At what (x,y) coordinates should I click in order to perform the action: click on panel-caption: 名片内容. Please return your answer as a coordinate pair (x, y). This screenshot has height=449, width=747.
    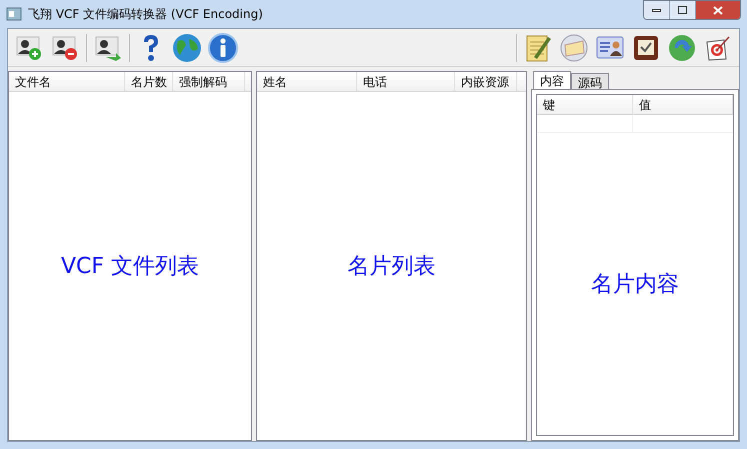
    Looking at the image, I should click on (635, 284).